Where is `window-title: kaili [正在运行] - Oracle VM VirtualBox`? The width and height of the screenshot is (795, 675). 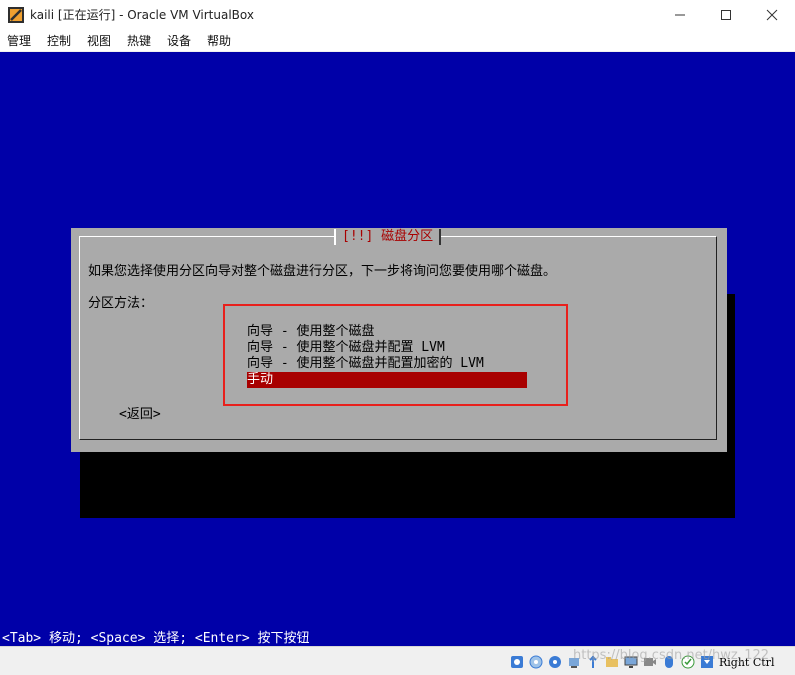 window-title: kaili [正在运行] - Oracle VM VirtualBox is located at coordinates (142, 15).